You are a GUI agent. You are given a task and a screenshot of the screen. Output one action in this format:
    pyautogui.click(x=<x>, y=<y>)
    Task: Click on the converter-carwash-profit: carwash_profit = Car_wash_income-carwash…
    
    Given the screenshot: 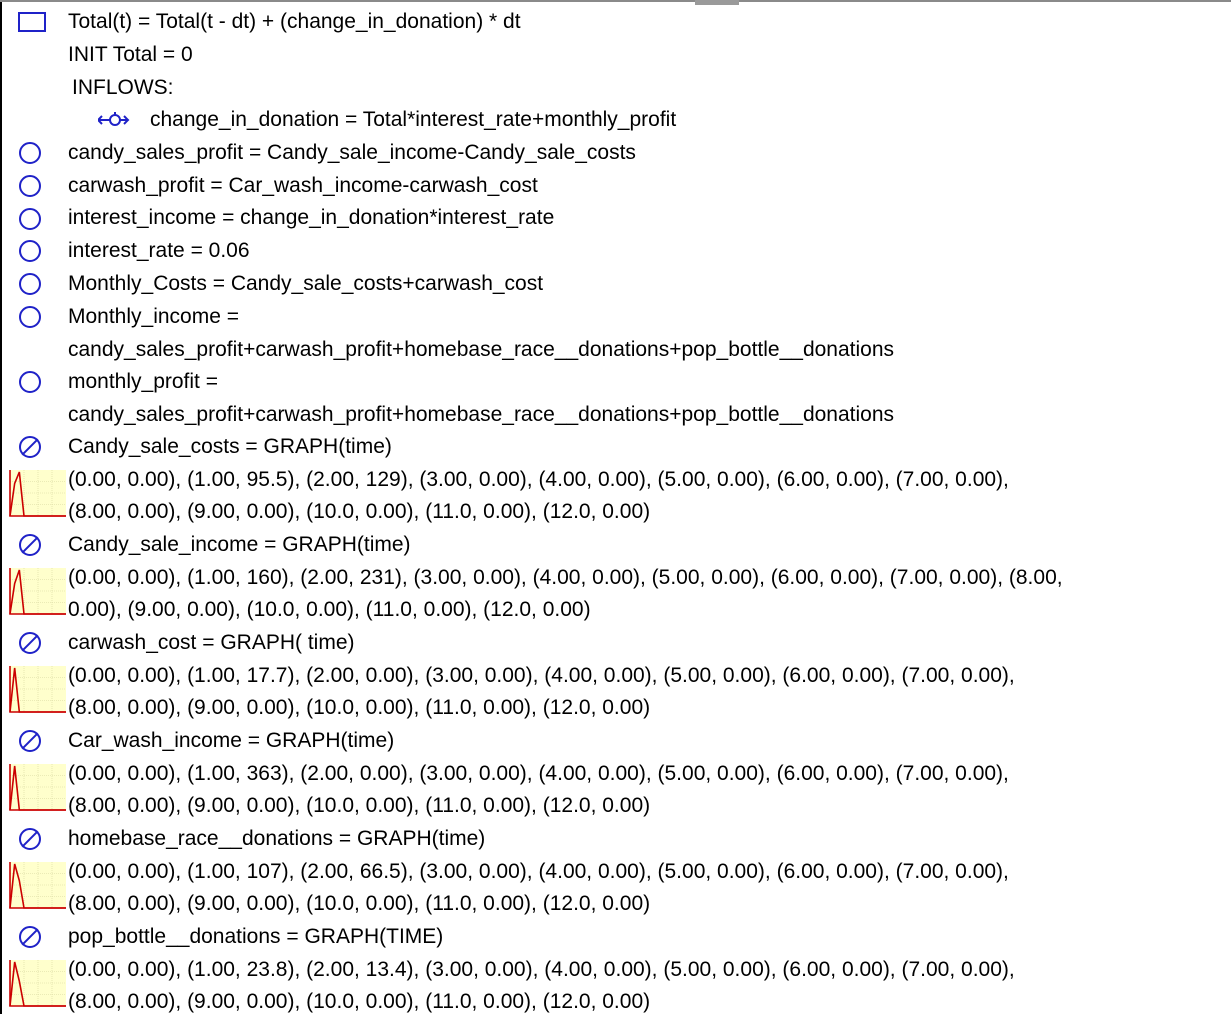 What is the action you would take?
    pyautogui.click(x=303, y=186)
    